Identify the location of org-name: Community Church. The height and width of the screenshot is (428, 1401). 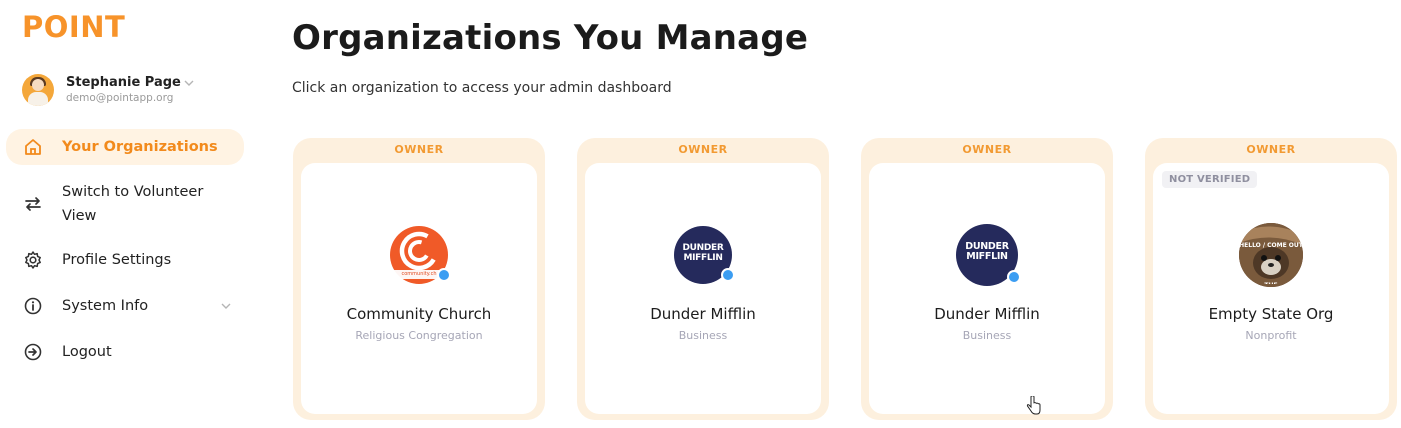
(419, 314).